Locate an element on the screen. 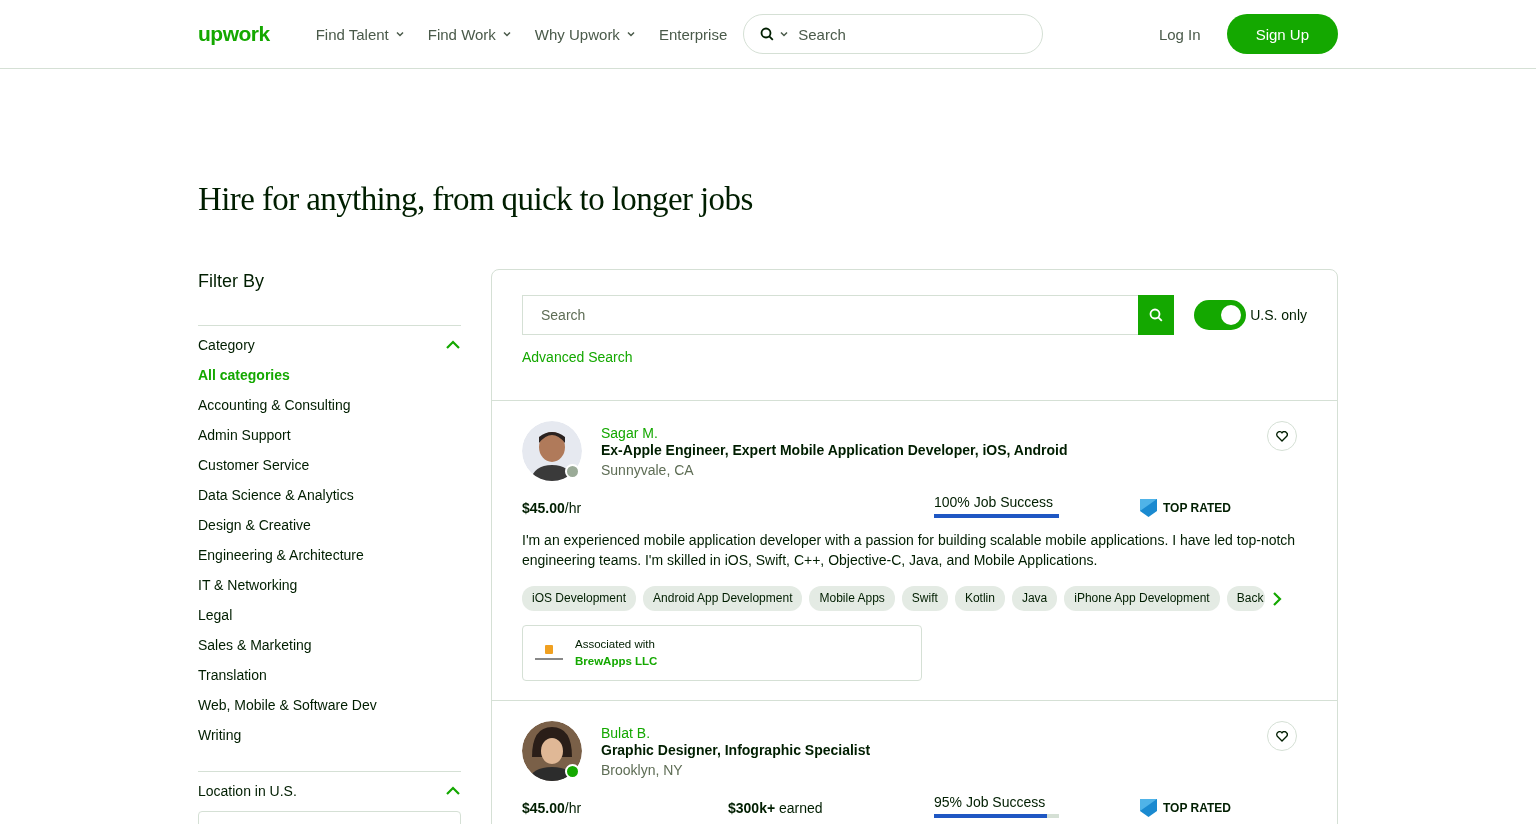 The width and height of the screenshot is (1536, 824). skill-tag: iOS Development is located at coordinates (579, 598).